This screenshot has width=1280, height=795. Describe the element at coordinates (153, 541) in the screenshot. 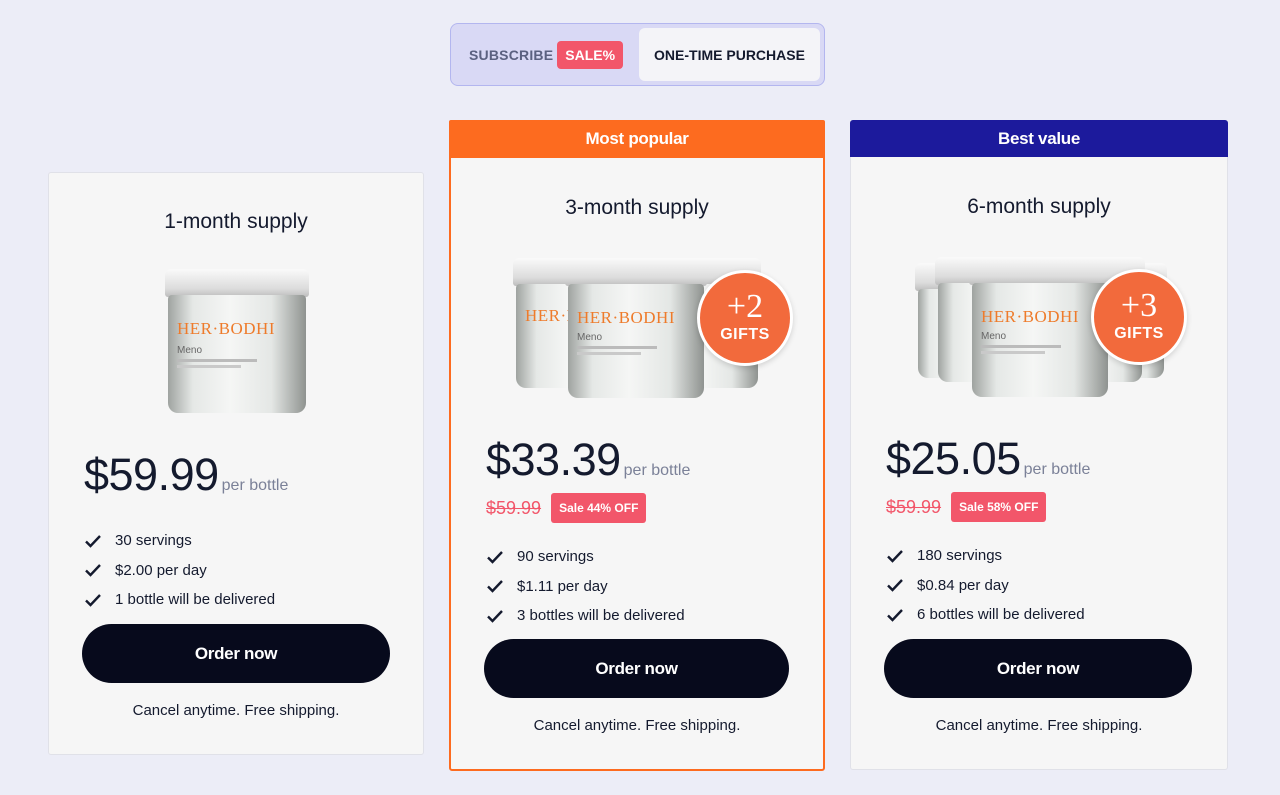

I see `feature-text: 30 servings` at that location.